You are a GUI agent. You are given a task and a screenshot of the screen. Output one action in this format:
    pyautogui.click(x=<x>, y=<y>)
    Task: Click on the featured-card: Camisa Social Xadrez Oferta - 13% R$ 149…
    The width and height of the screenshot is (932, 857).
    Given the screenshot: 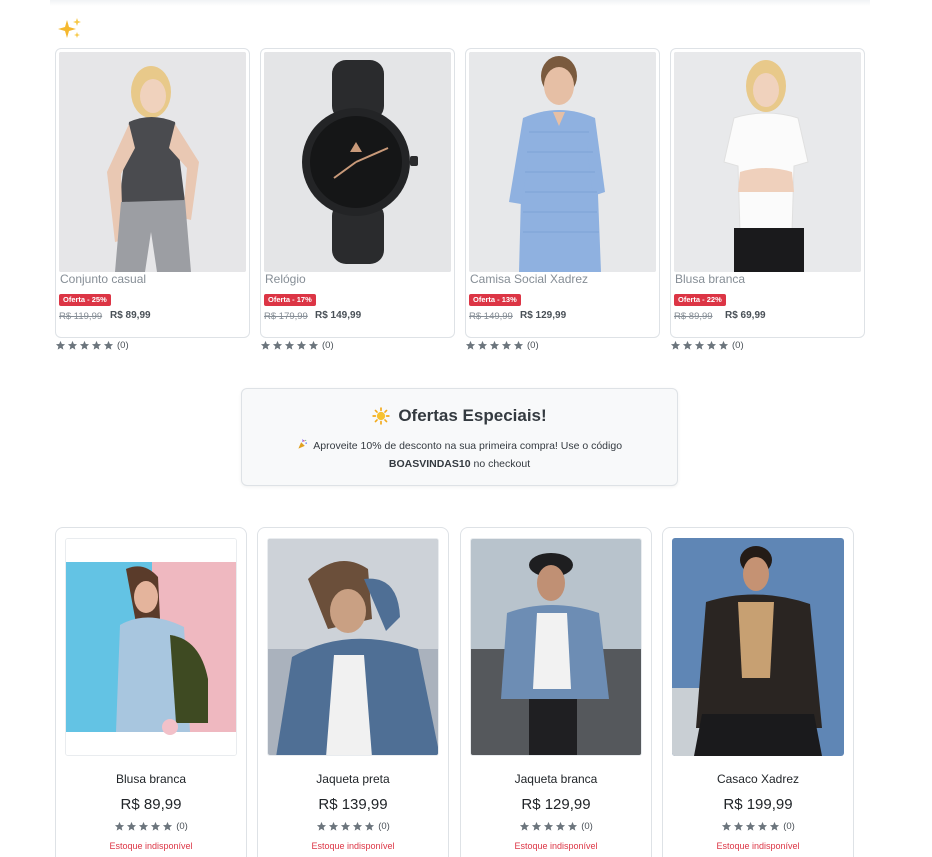 What is the action you would take?
    pyautogui.click(x=562, y=193)
    